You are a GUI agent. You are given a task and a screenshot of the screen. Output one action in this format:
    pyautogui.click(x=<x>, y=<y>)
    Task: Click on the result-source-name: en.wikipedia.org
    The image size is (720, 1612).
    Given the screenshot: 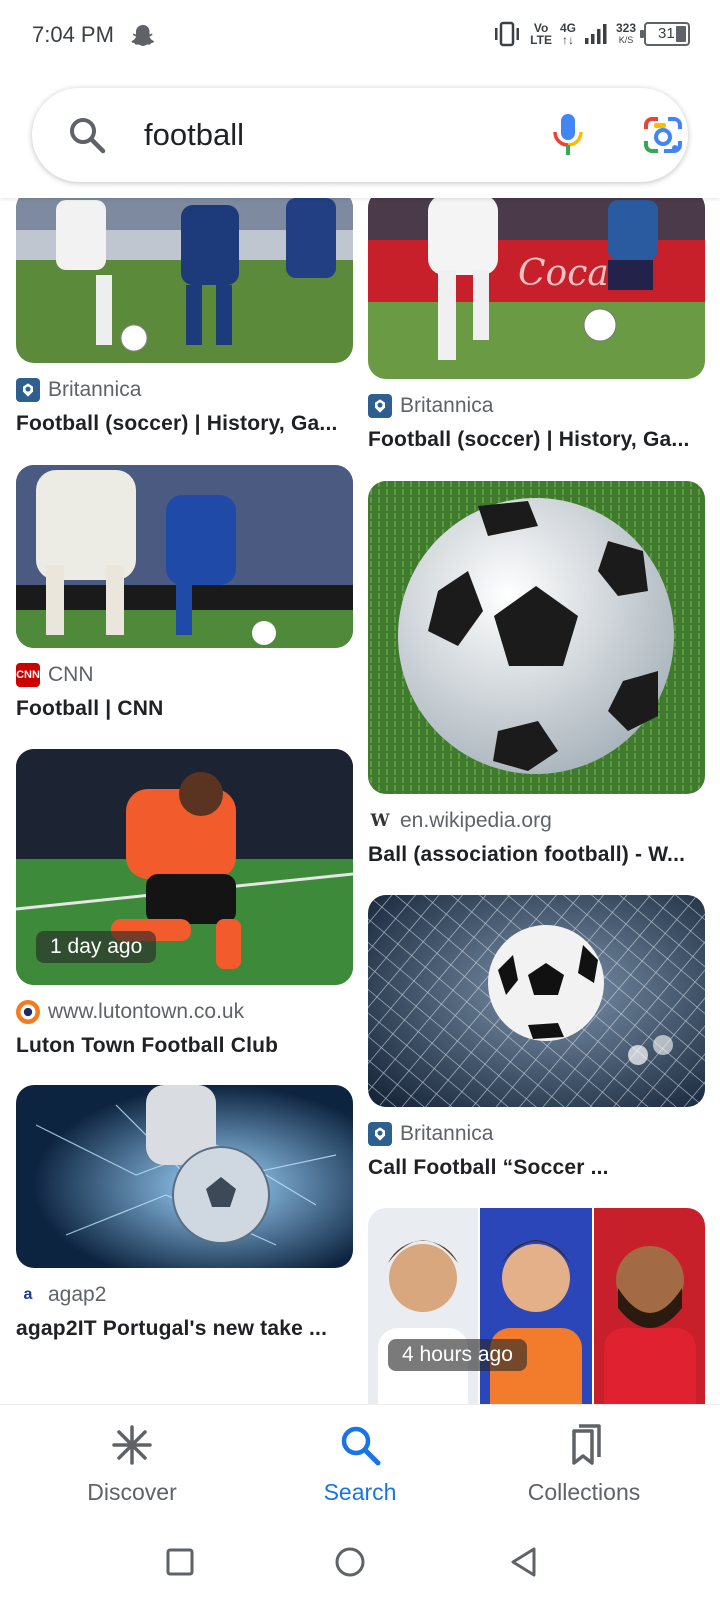 What is the action you would take?
    pyautogui.click(x=476, y=820)
    